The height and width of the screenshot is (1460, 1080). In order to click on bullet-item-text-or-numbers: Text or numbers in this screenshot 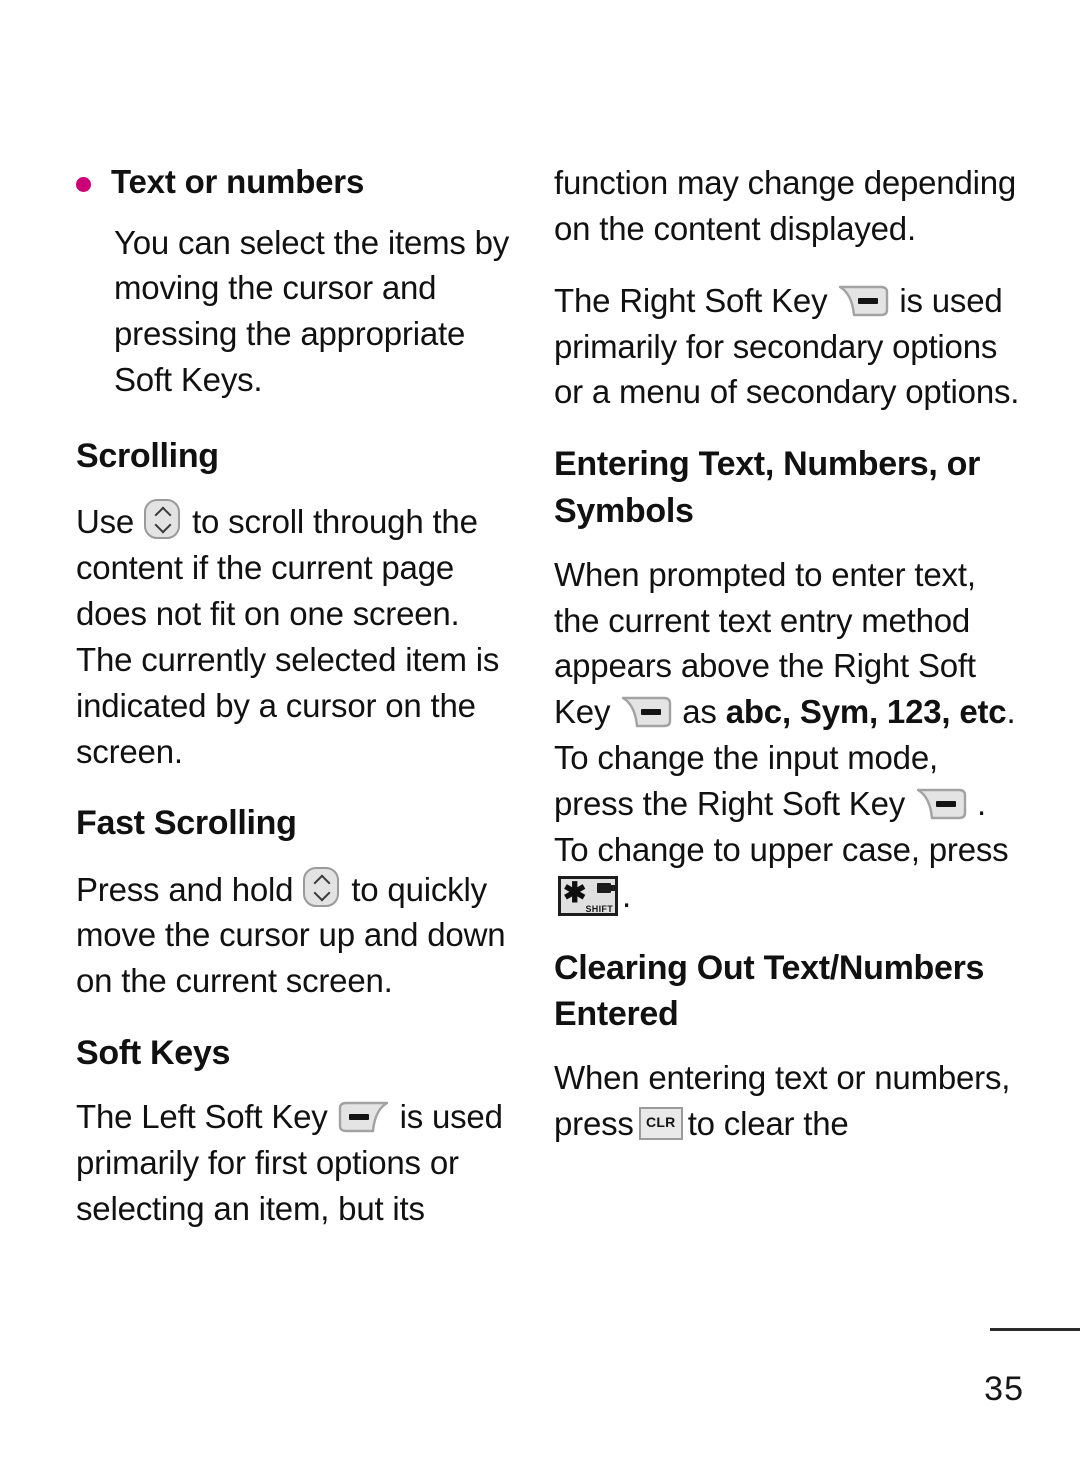, I will do `click(297, 182)`.